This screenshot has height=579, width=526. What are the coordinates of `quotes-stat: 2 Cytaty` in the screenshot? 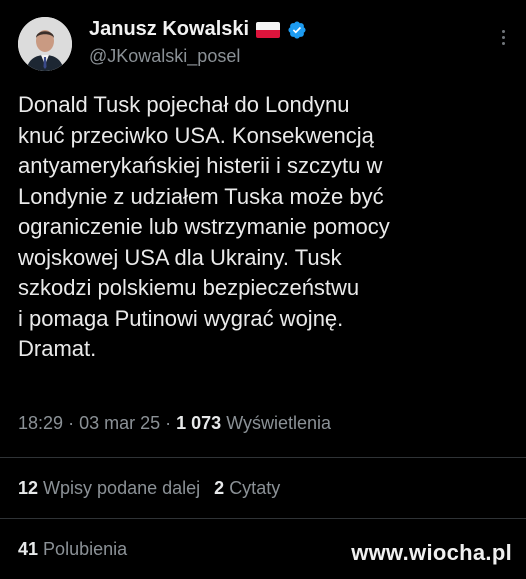 It's located at (247, 488).